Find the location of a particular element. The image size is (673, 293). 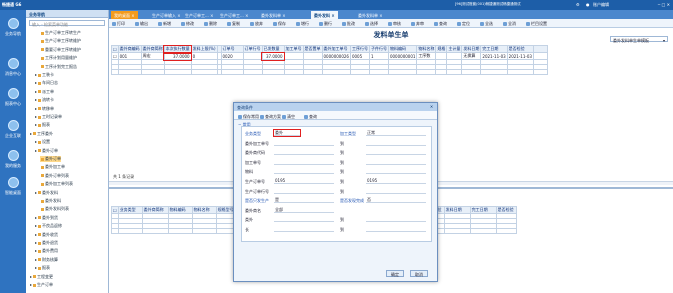

tree-search-input: 输入 - 检索菜单功能 is located at coordinates (67, 23).